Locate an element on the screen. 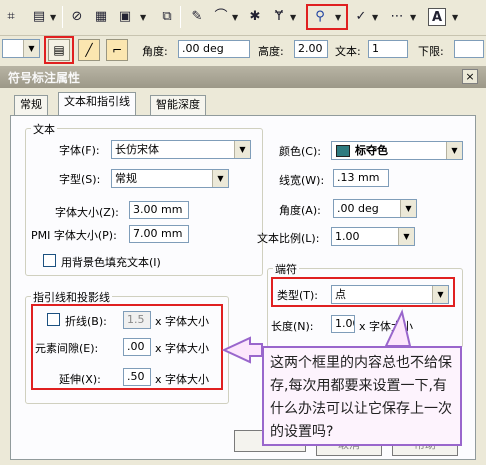 The height and width of the screenshot is (465, 486). close-icon: × is located at coordinates (470, 76).